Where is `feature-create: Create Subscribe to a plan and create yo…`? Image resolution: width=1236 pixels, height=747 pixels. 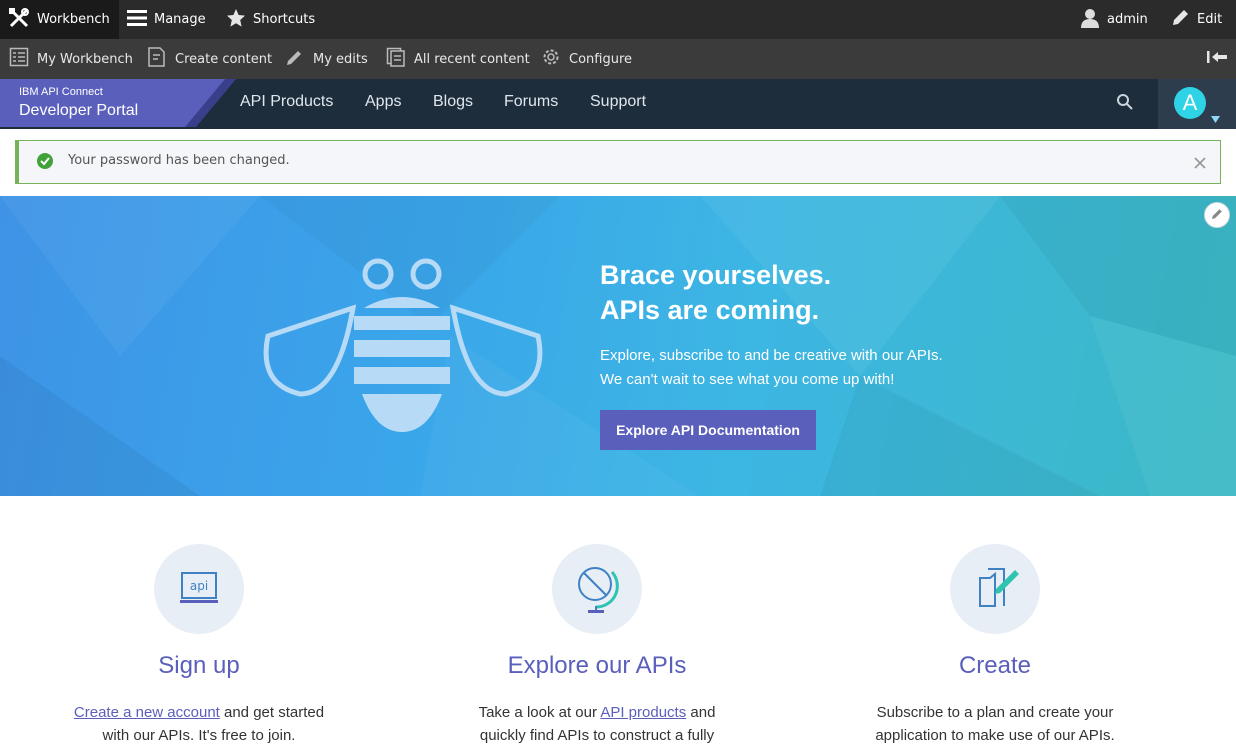 feature-create: Create Subscribe to a plan and create yo… is located at coordinates (995, 645).